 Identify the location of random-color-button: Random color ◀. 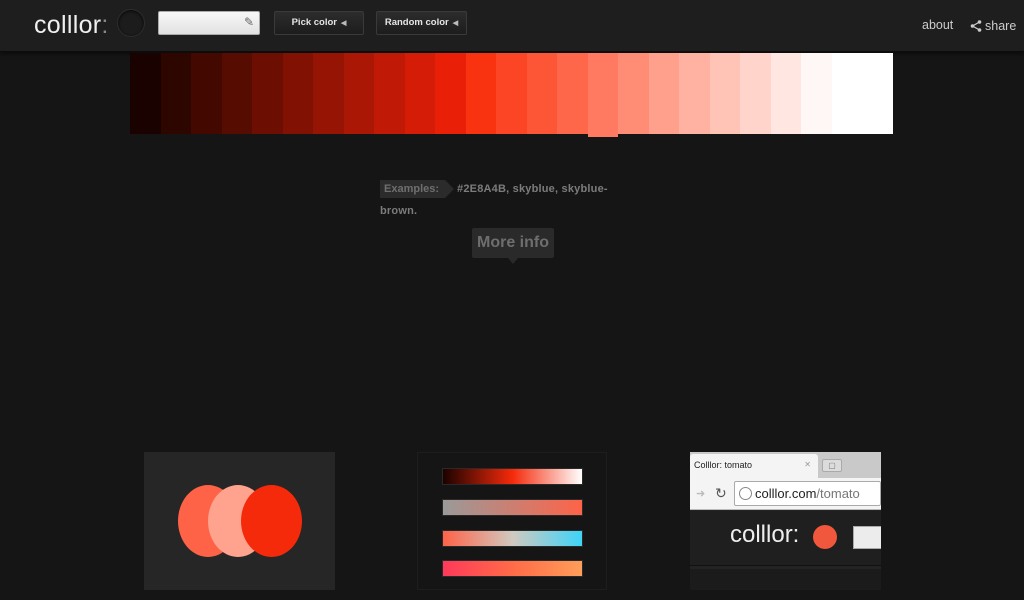
(421, 23).